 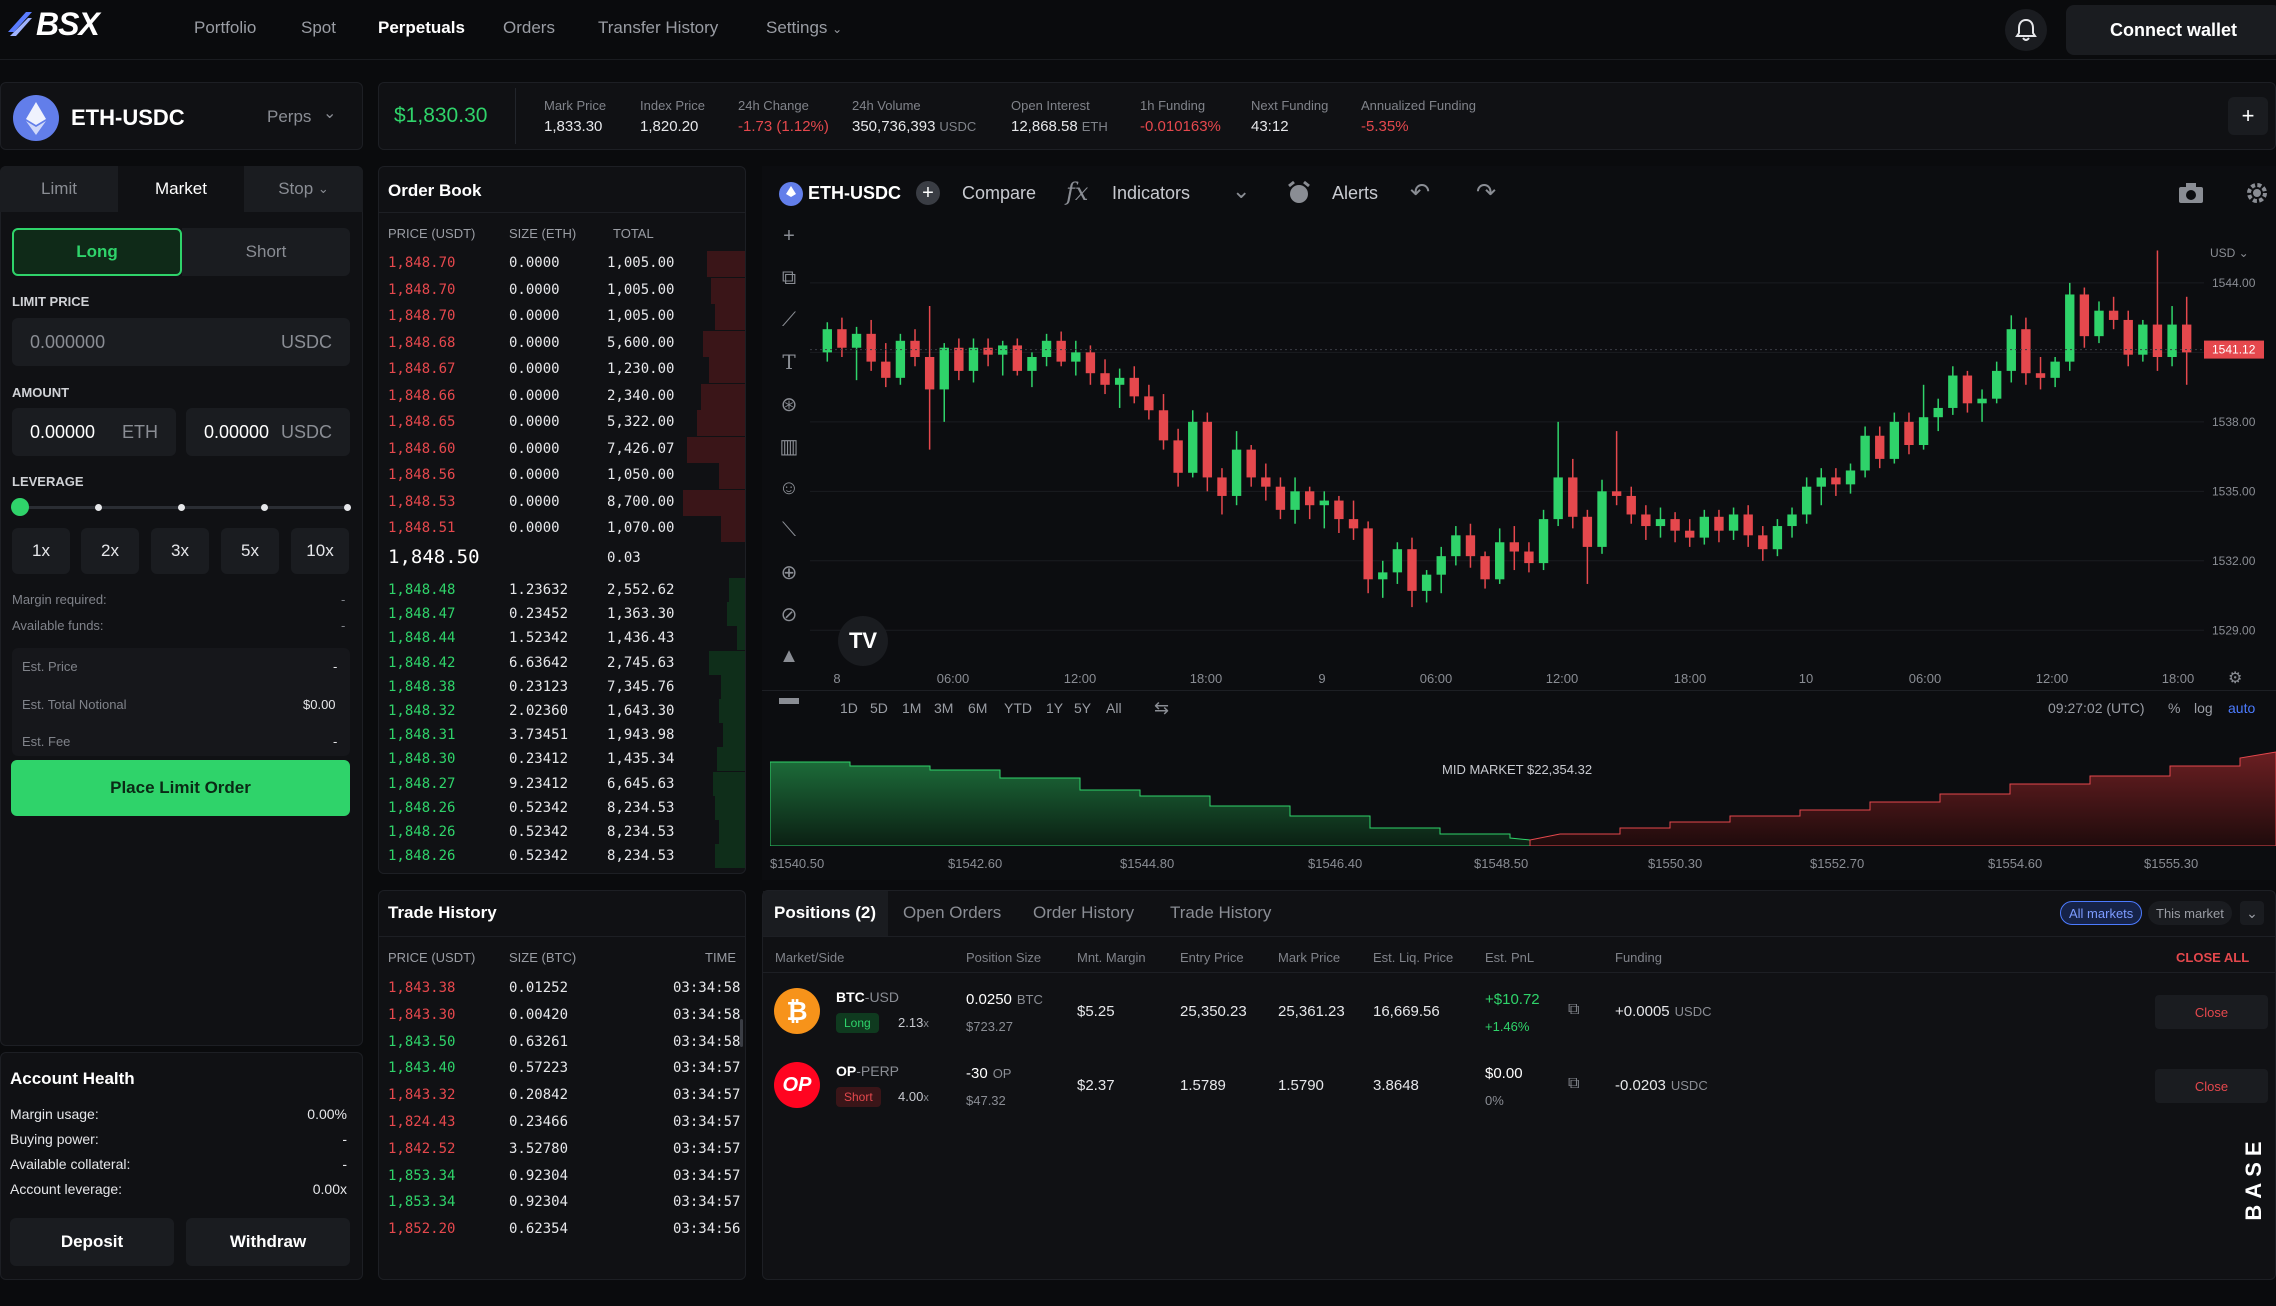 What do you see at coordinates (1151, 193) in the screenshot?
I see `indicators-button: Indicators` at bounding box center [1151, 193].